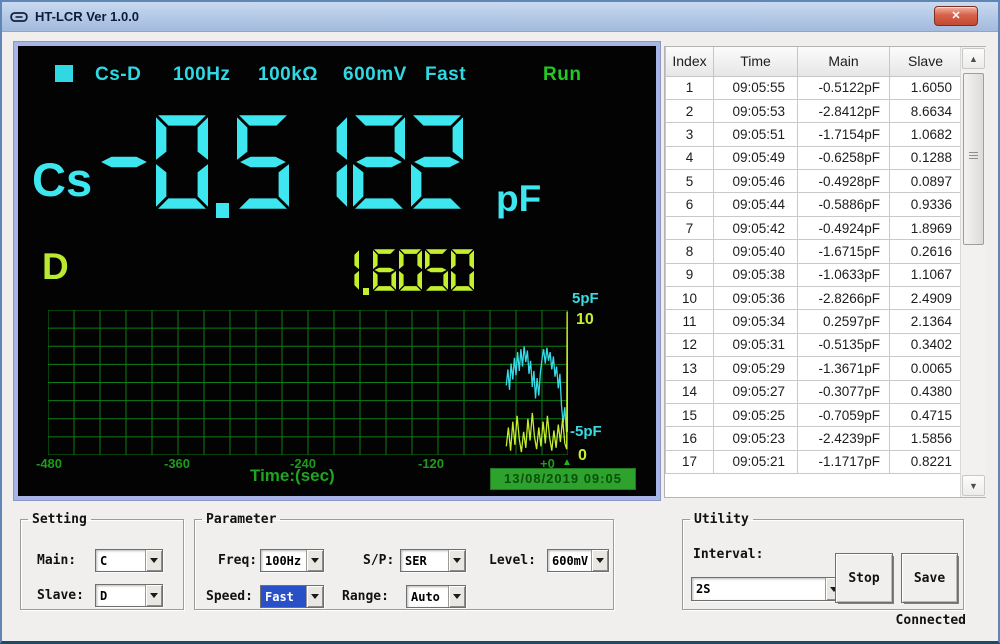 This screenshot has width=1000, height=644. Describe the element at coordinates (689, 158) in the screenshot. I see `table-cell: 4` at that location.